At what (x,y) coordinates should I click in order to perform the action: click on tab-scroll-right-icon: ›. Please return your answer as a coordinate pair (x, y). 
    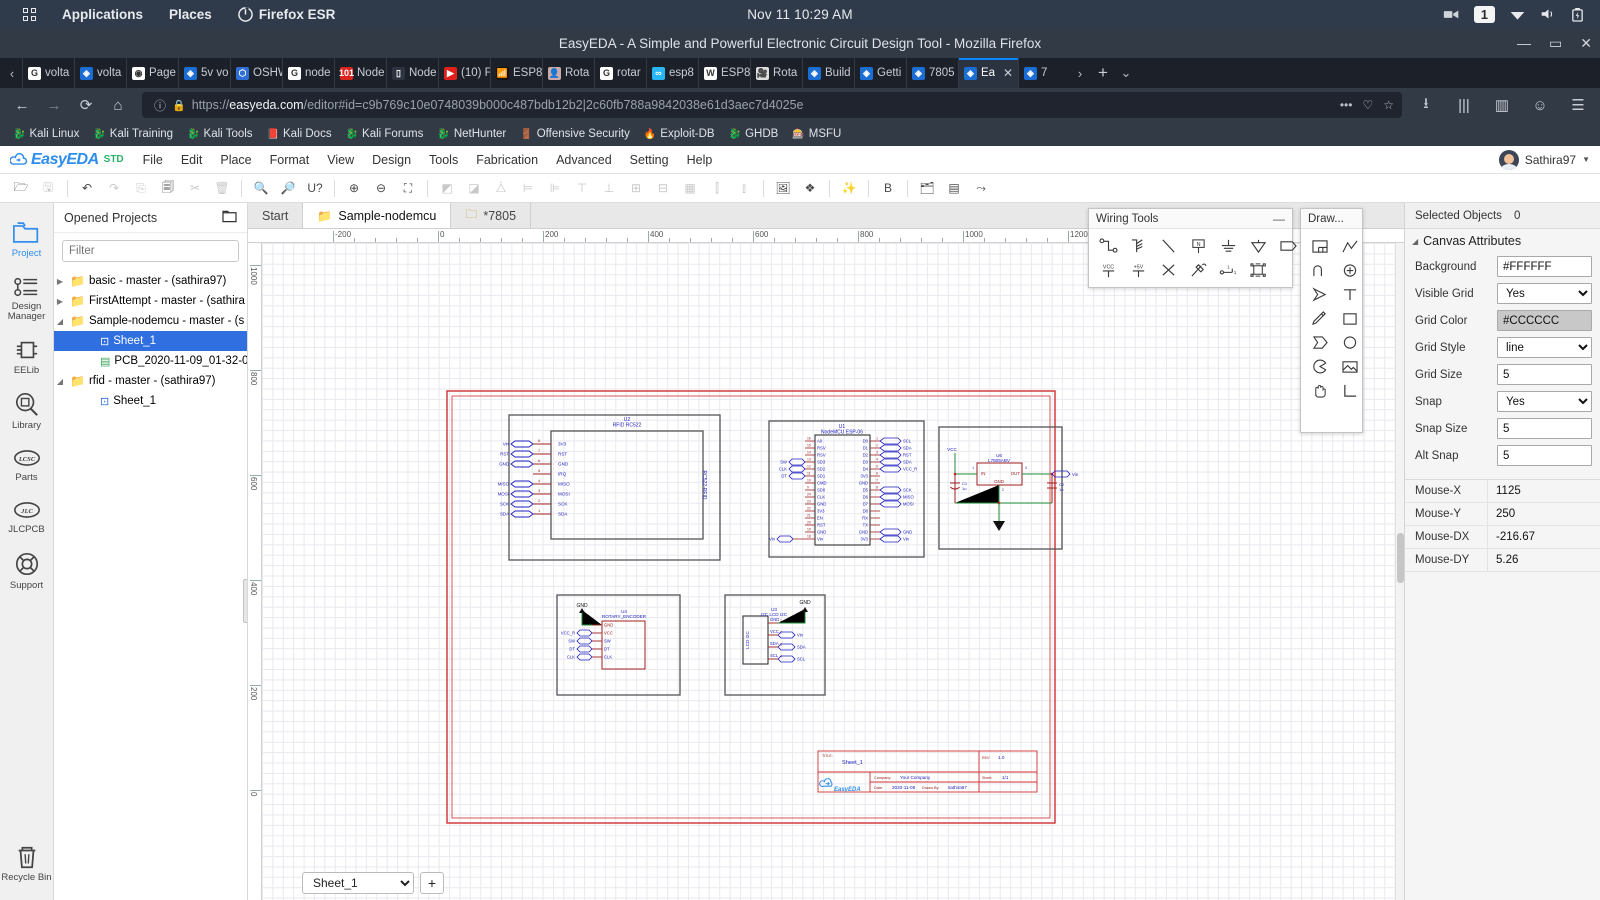
    Looking at the image, I should click on (1080, 73).